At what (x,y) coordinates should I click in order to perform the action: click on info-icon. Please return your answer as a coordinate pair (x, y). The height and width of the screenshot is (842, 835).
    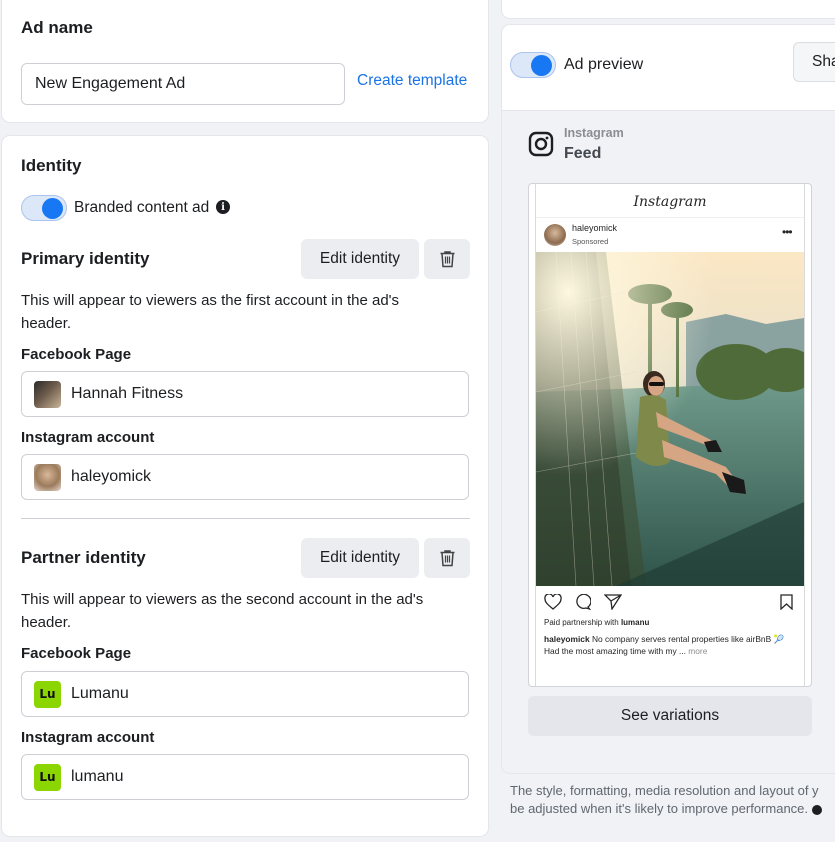
    Looking at the image, I should click on (816, 809).